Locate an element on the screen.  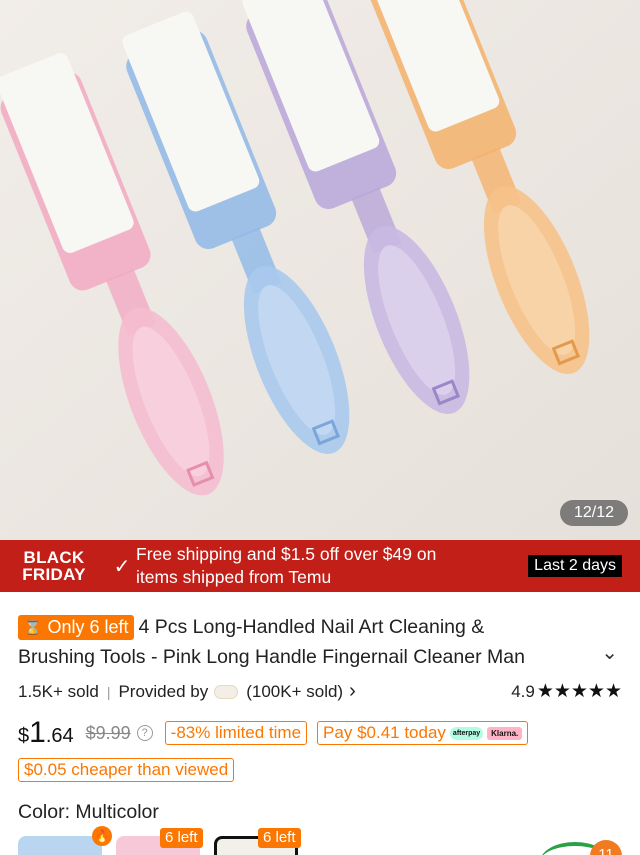
price-whole: 1 is located at coordinates (37, 732).